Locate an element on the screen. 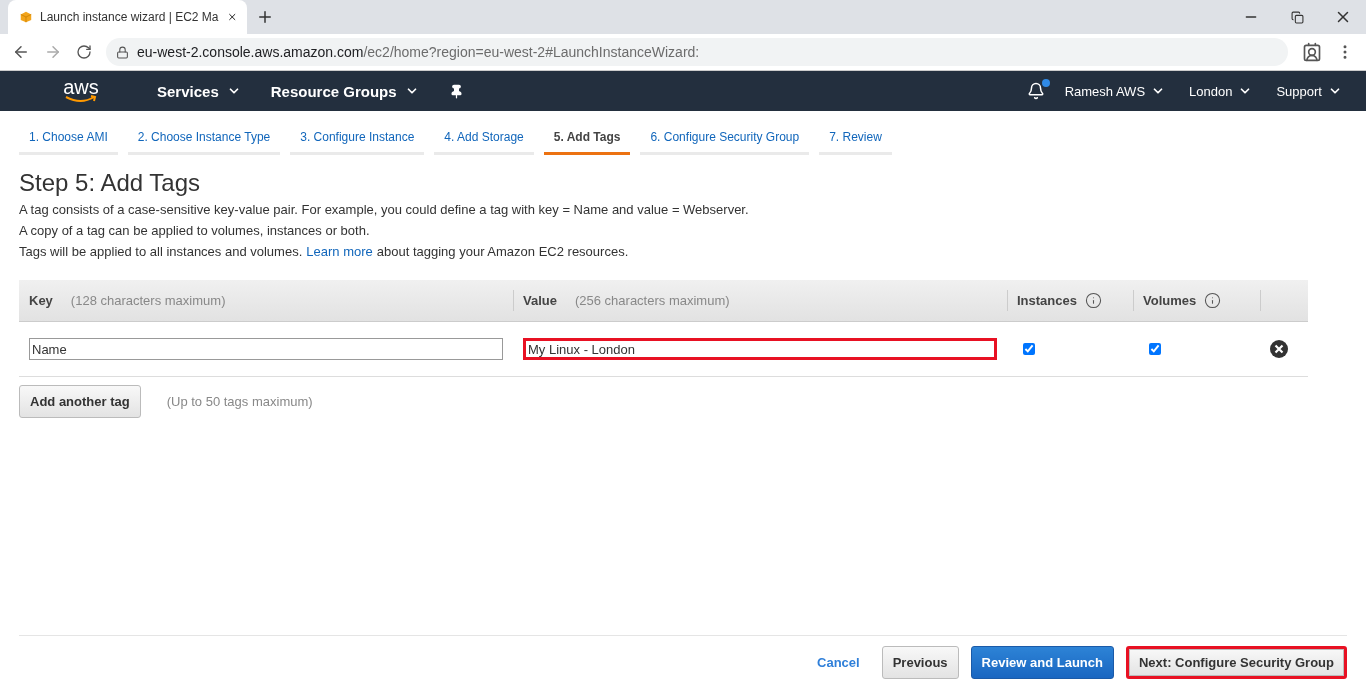 The image size is (1366, 694). add-tag-button: Add another tag is located at coordinates (80, 401).